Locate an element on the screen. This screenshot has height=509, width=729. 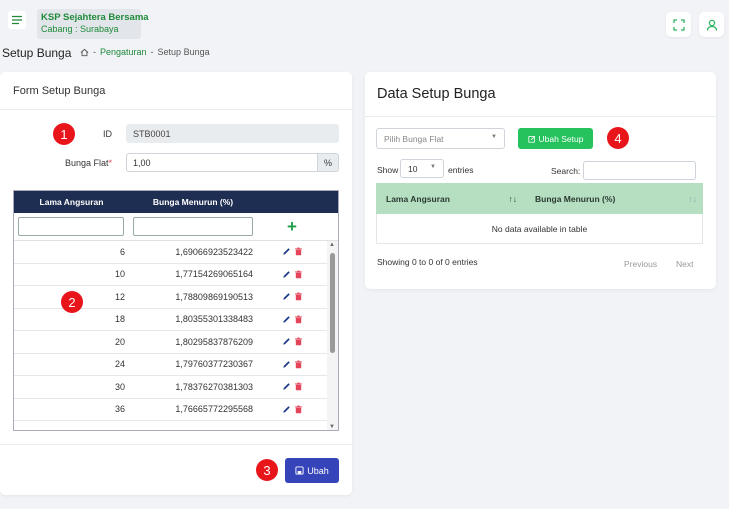
required-mark: * is located at coordinates (110, 162).